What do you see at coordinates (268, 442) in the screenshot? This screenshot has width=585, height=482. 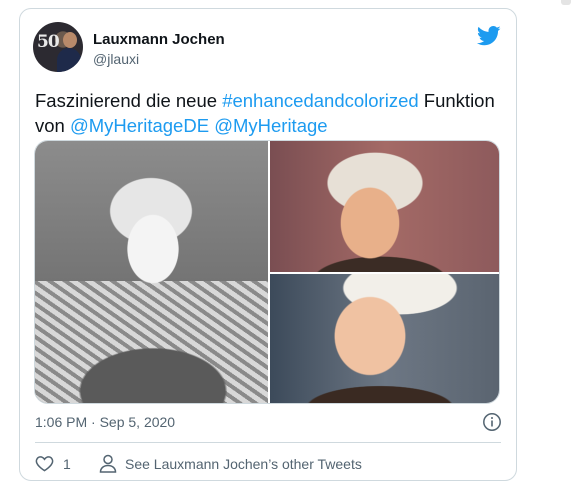 I see `divider` at bounding box center [268, 442].